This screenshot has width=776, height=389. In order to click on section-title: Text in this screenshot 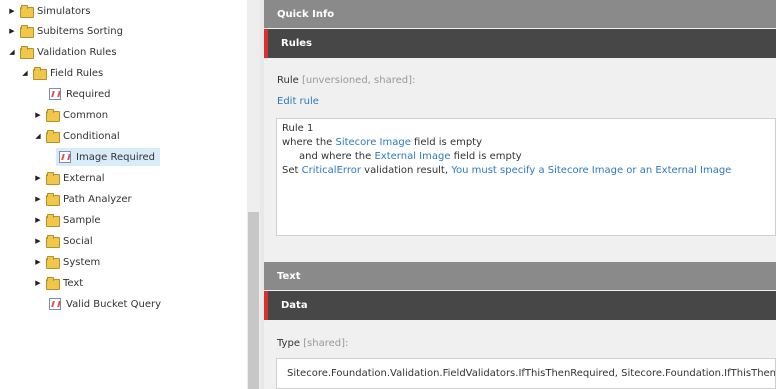, I will do `click(289, 276)`.